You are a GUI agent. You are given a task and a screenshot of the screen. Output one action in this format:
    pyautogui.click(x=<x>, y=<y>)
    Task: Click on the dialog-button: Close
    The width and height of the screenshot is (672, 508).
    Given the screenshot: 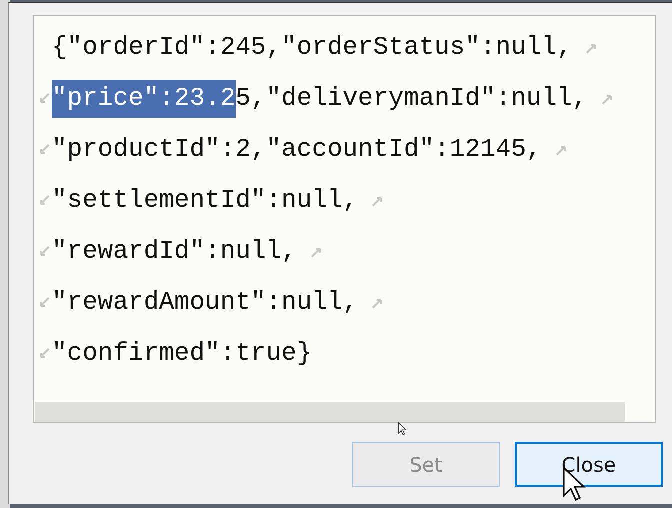 What is the action you would take?
    pyautogui.click(x=589, y=464)
    